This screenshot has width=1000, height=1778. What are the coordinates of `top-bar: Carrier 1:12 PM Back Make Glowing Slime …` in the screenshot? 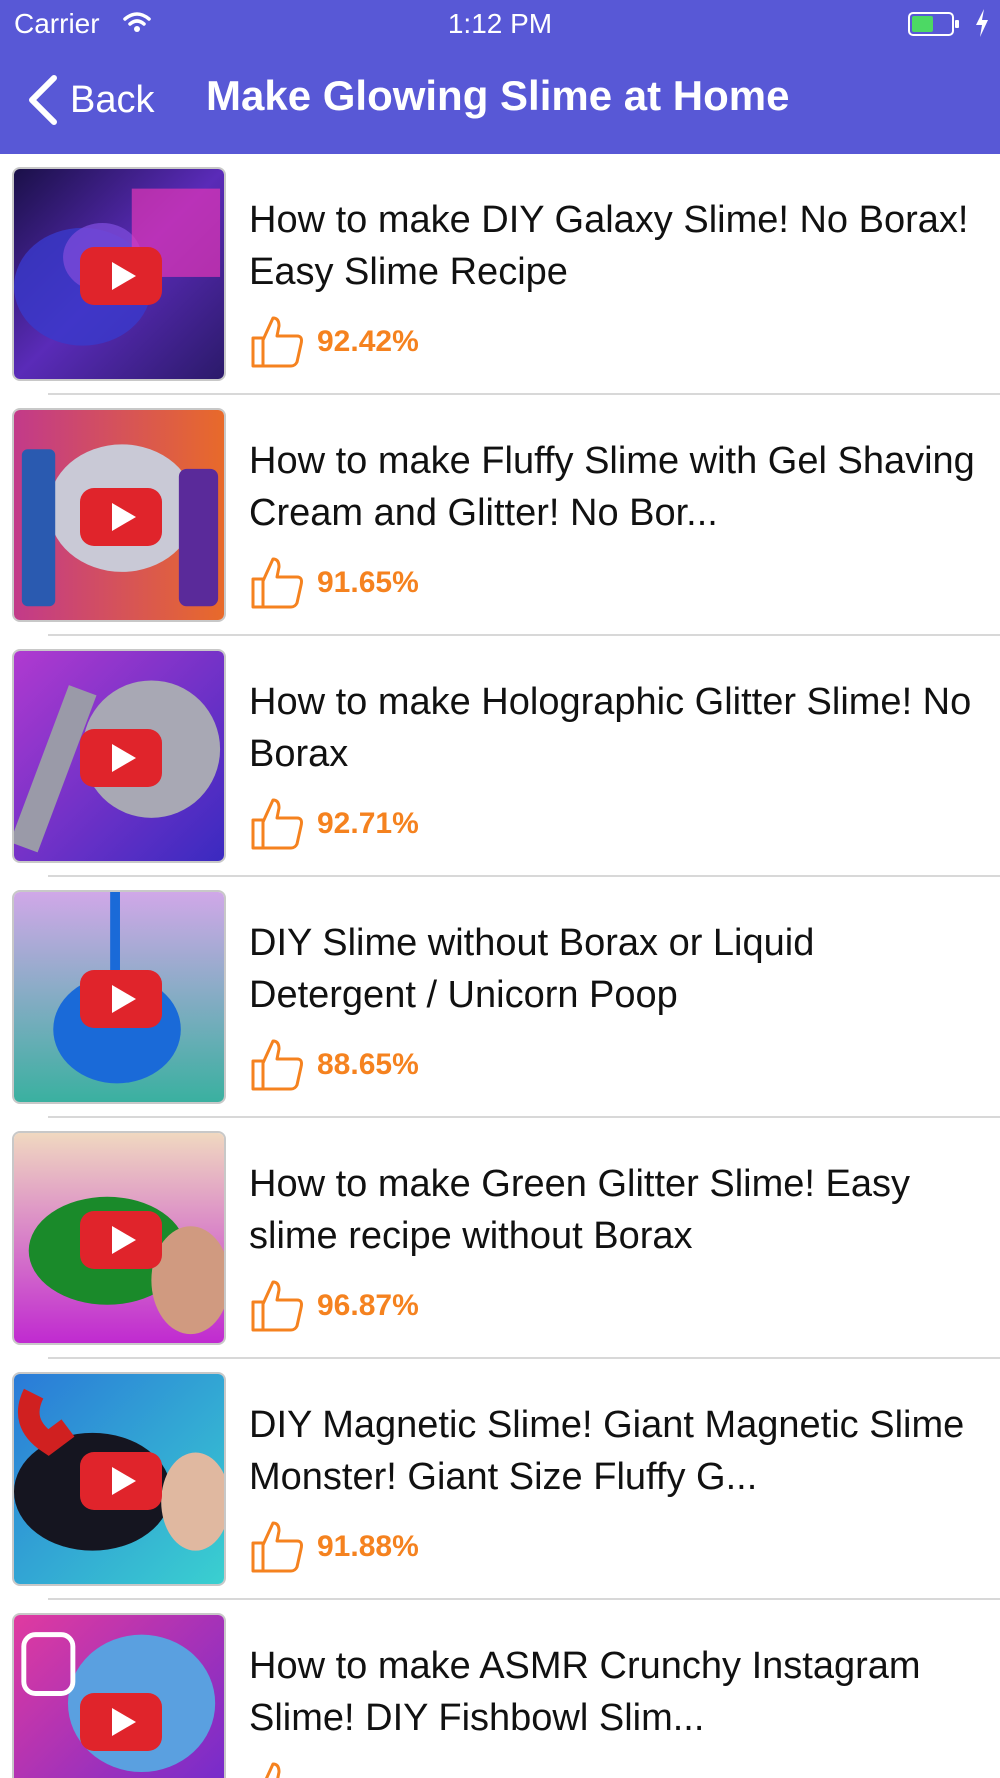 It's located at (500, 77).